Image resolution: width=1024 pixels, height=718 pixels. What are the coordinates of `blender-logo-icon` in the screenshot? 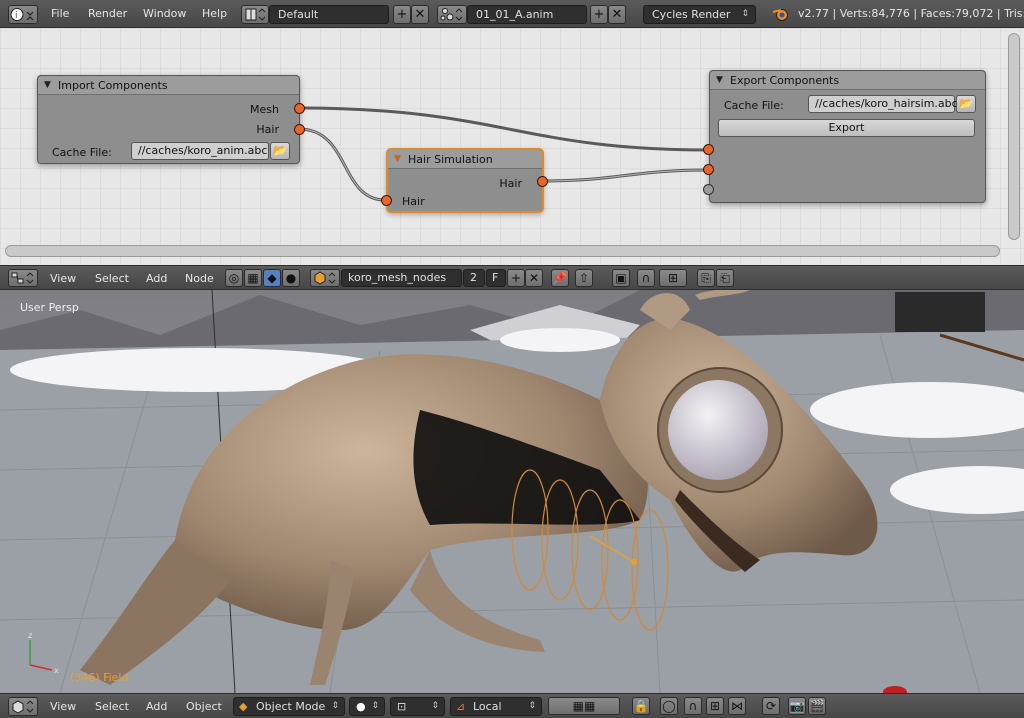 It's located at (780, 15).